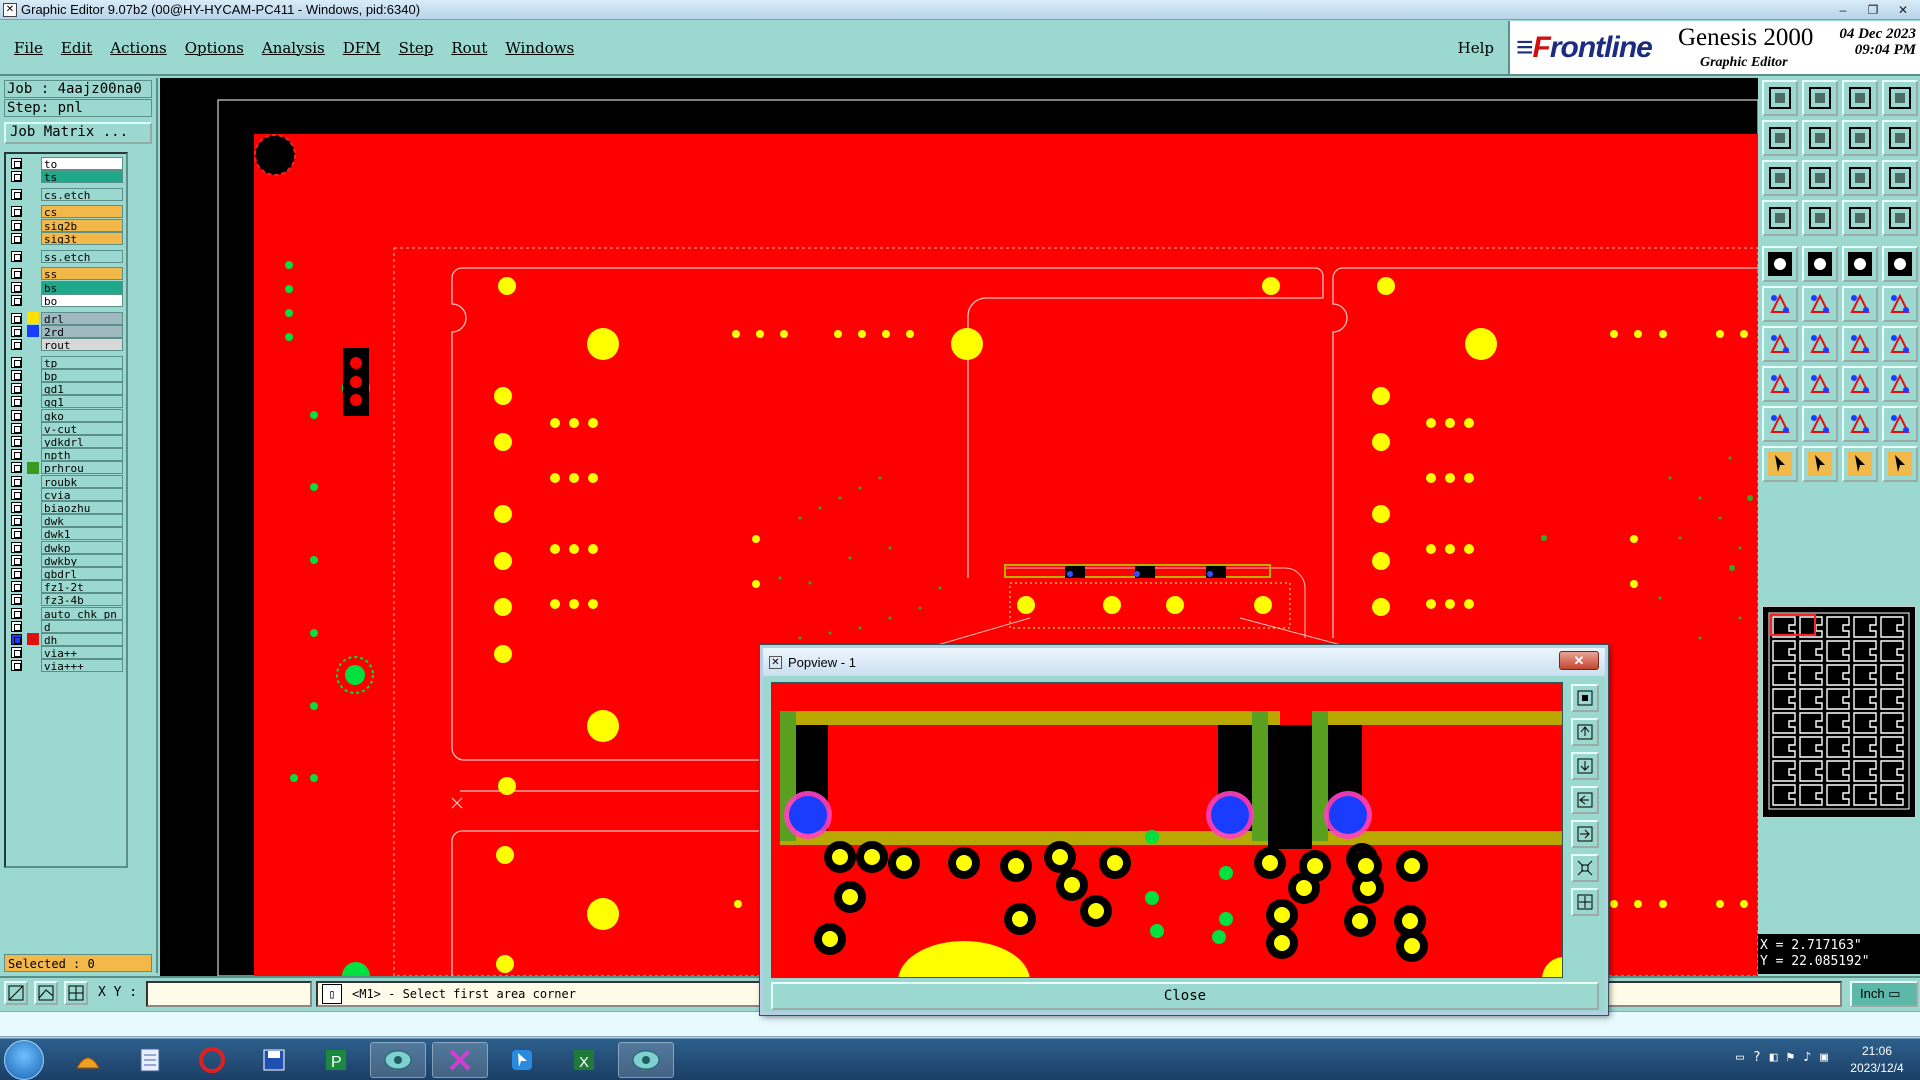 The height and width of the screenshot is (1080, 1920). Describe the element at coordinates (16, 993) in the screenshot. I see `draw-mode-icon` at that location.